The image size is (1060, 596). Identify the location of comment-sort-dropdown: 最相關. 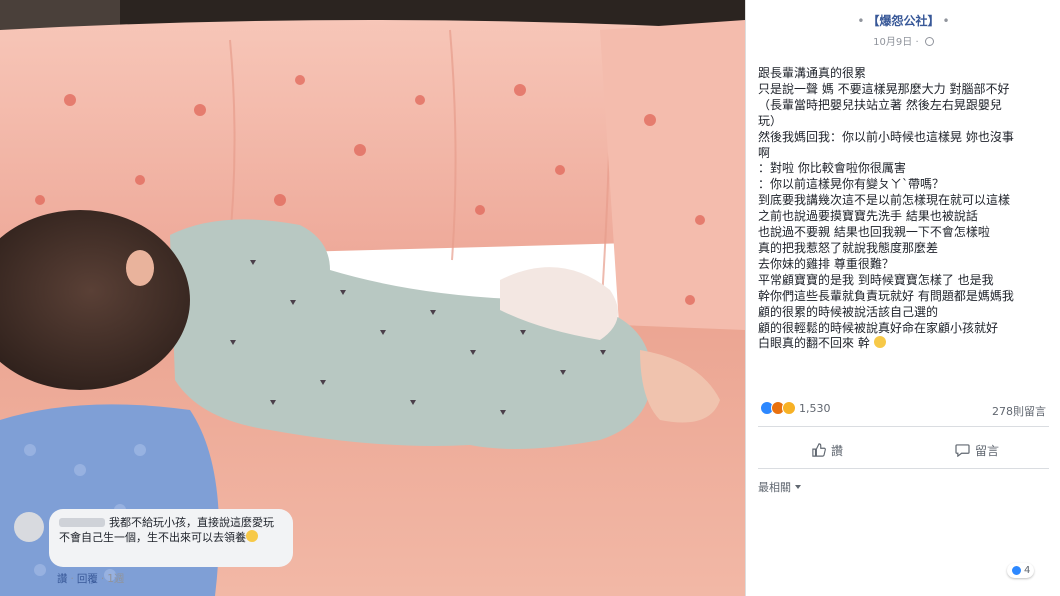
(779, 487).